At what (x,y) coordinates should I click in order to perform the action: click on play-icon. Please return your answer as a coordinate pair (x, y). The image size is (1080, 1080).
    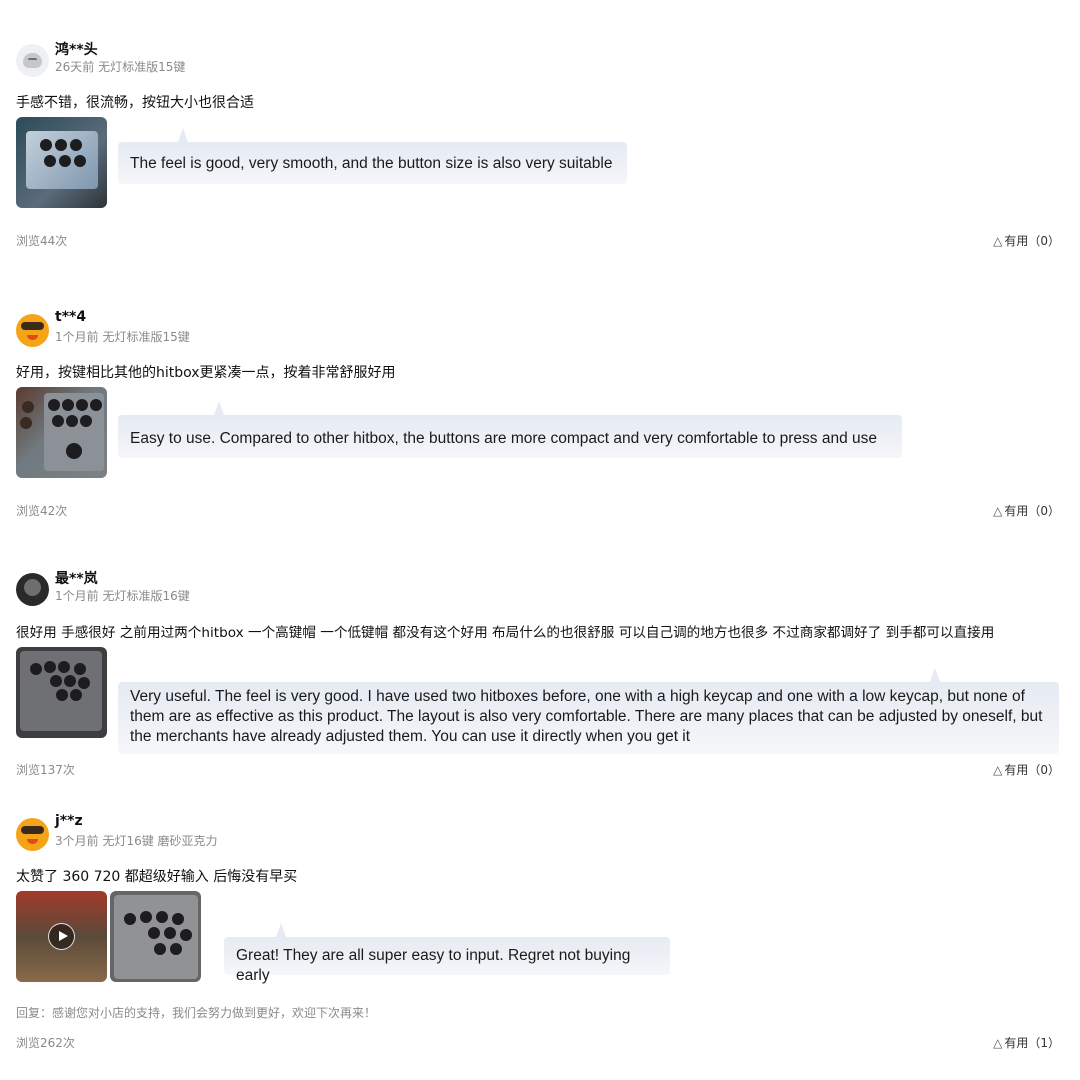
    Looking at the image, I should click on (61, 936).